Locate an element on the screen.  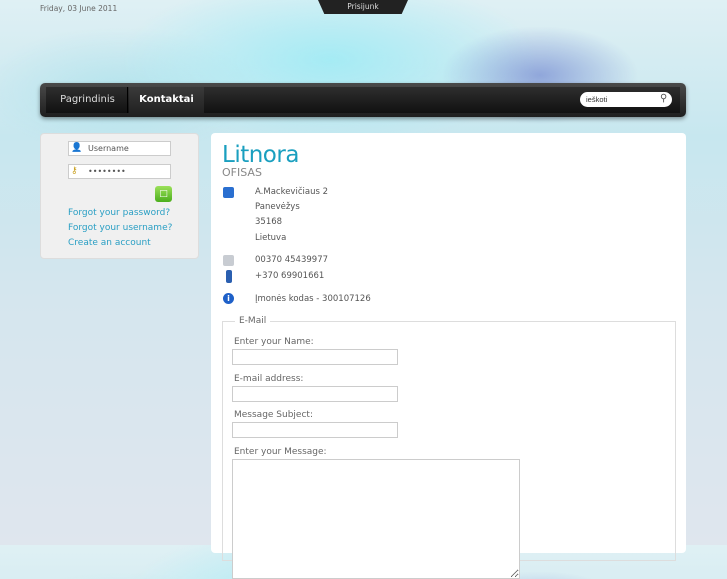
main-nav: Pagrindinis Kontaktai ⚲ is located at coordinates (363, 100).